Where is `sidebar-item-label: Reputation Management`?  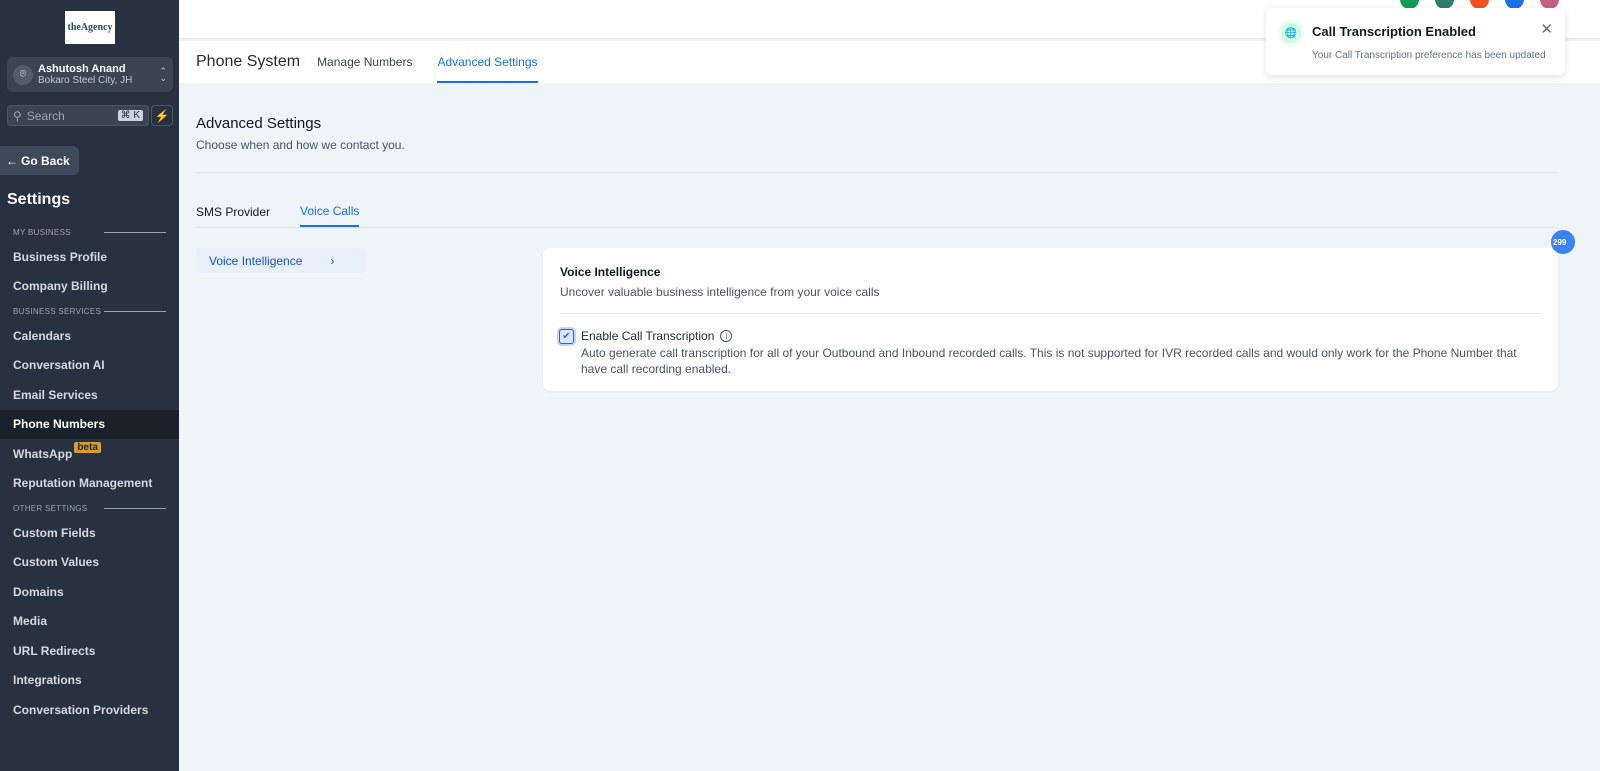
sidebar-item-label: Reputation Management is located at coordinates (83, 483).